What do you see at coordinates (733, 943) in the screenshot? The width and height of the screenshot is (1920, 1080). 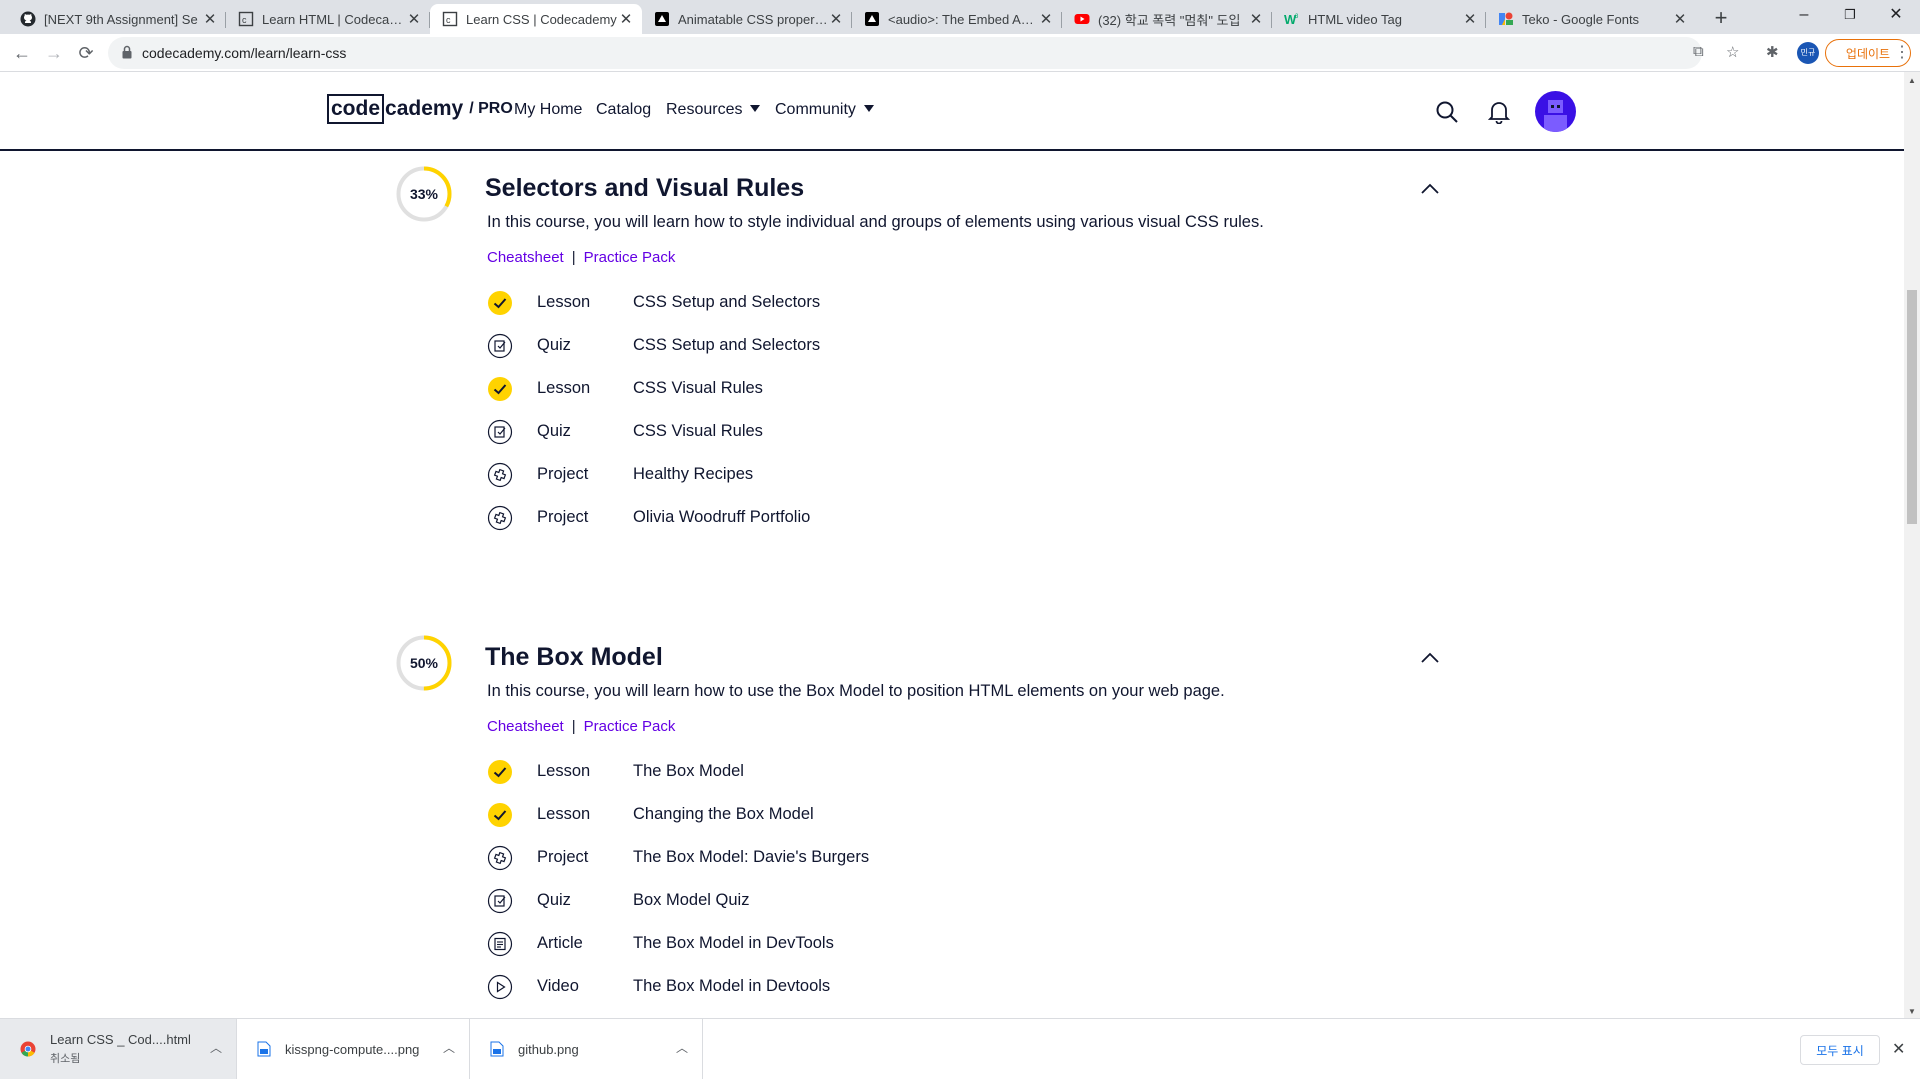 I see `item-title: The Box Model in DevTools` at bounding box center [733, 943].